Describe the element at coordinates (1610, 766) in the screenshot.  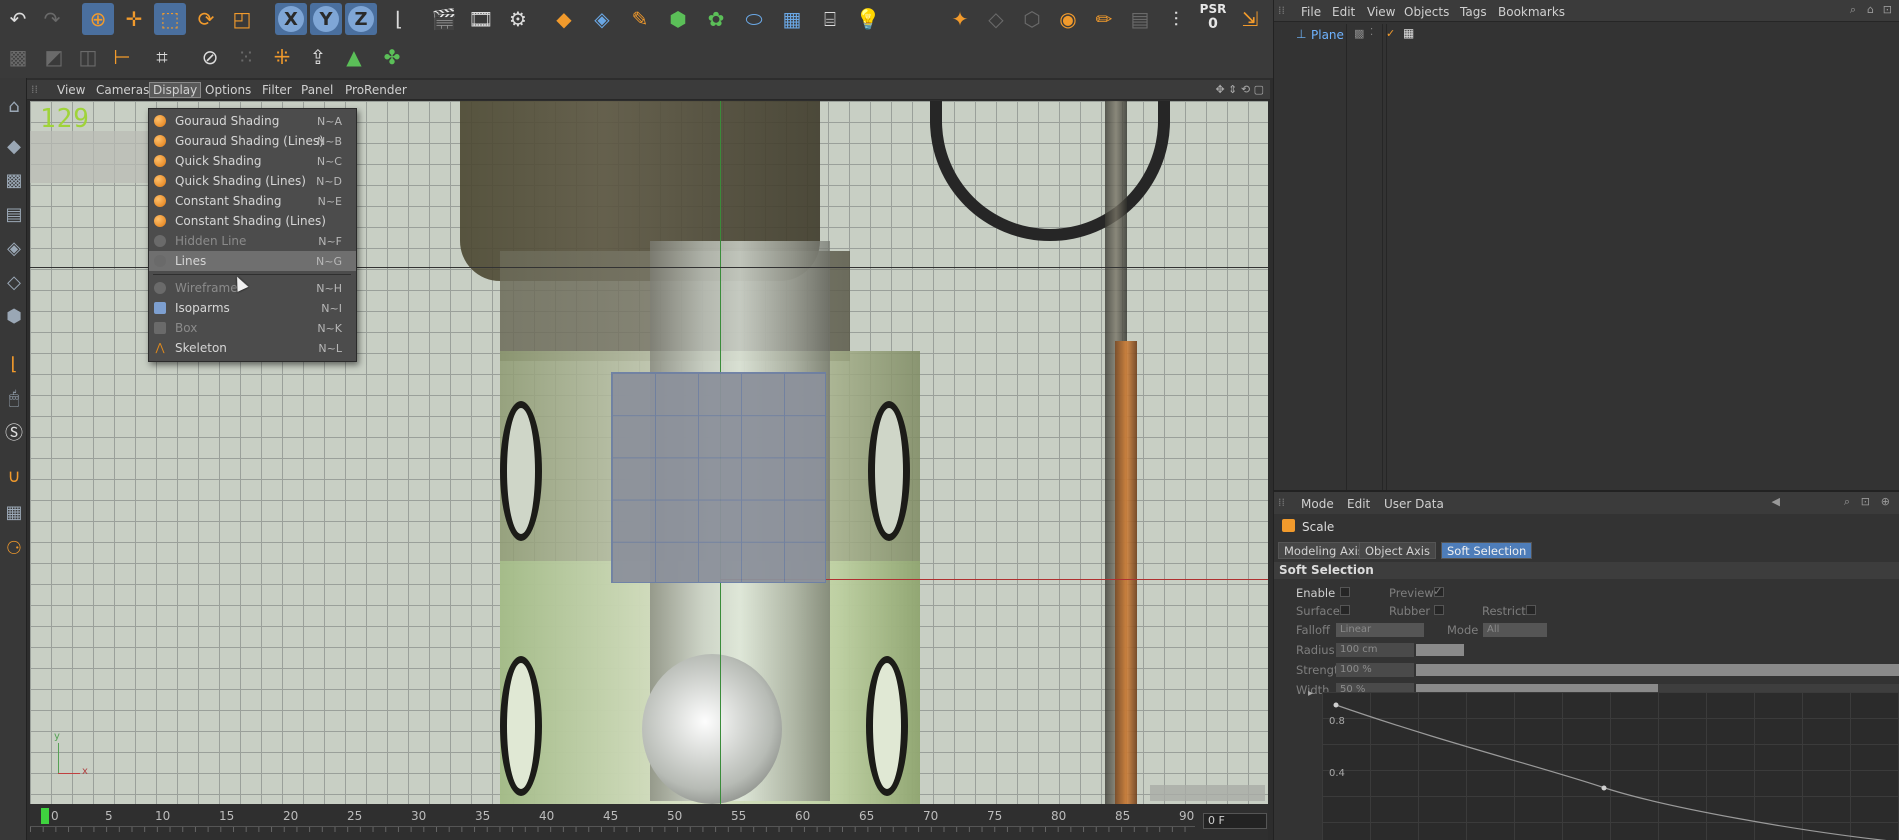
I see `falloff-curve-graph` at that location.